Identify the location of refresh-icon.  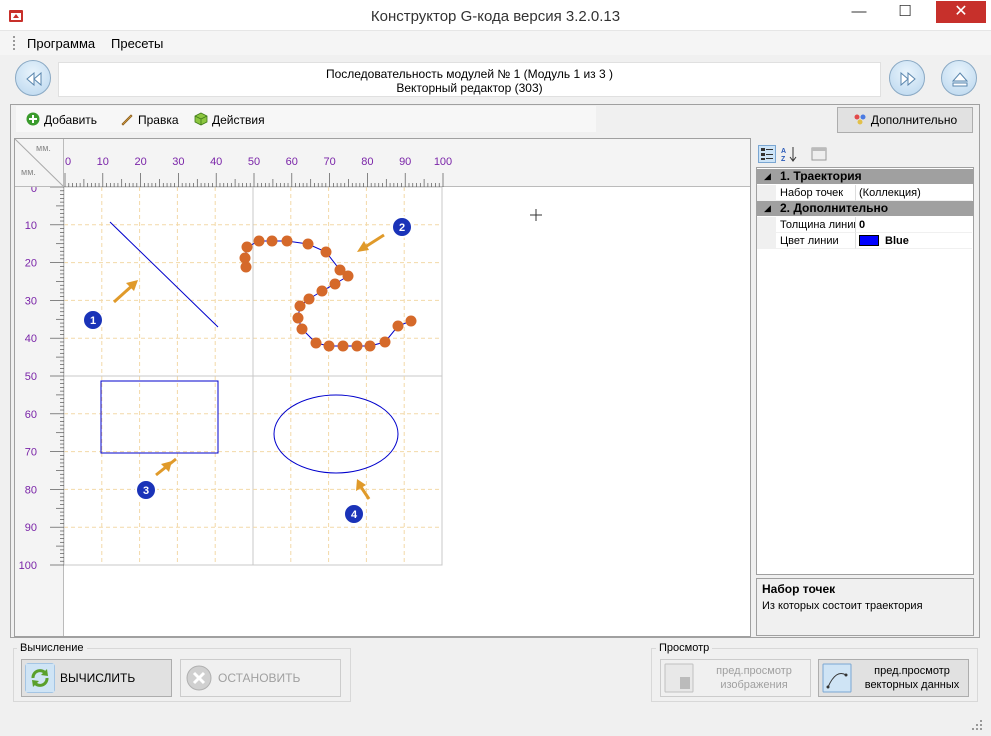
(40, 678).